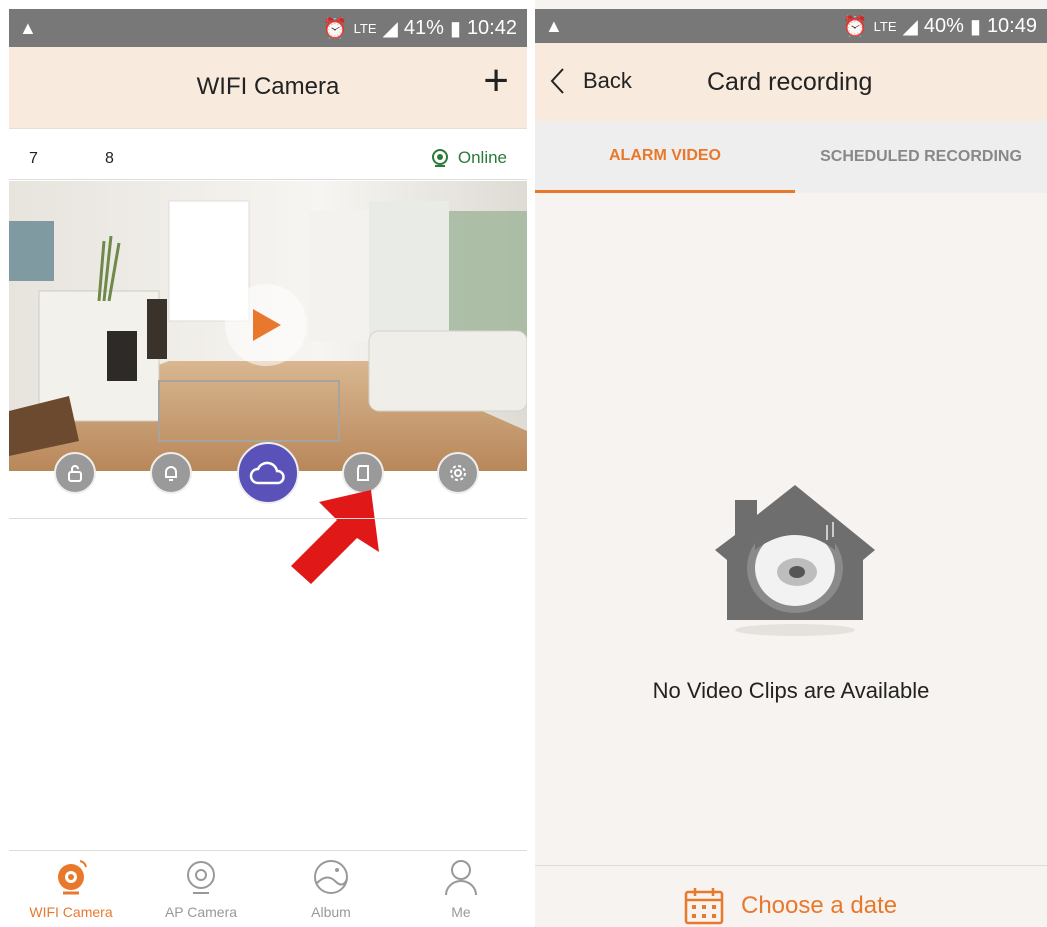 The height and width of the screenshot is (927, 1047). I want to click on ap-camera-icon, so click(201, 877).